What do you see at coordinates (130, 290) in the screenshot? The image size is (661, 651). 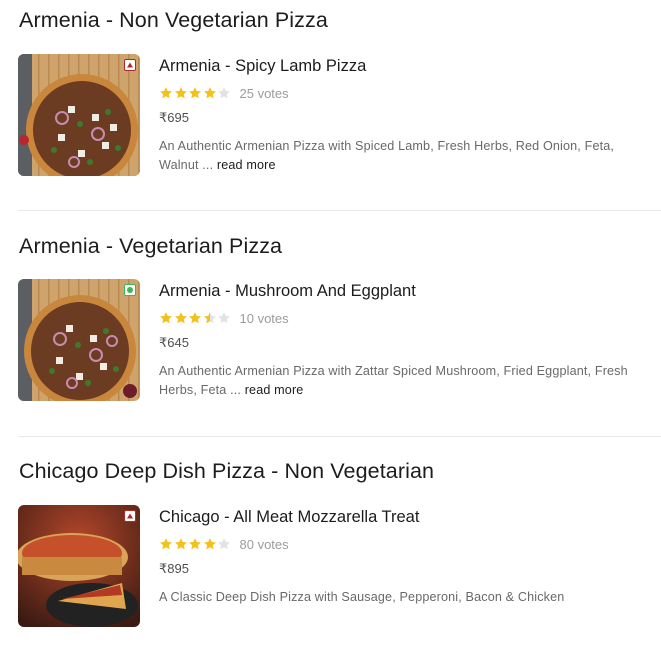 I see `veg-mark-icon` at bounding box center [130, 290].